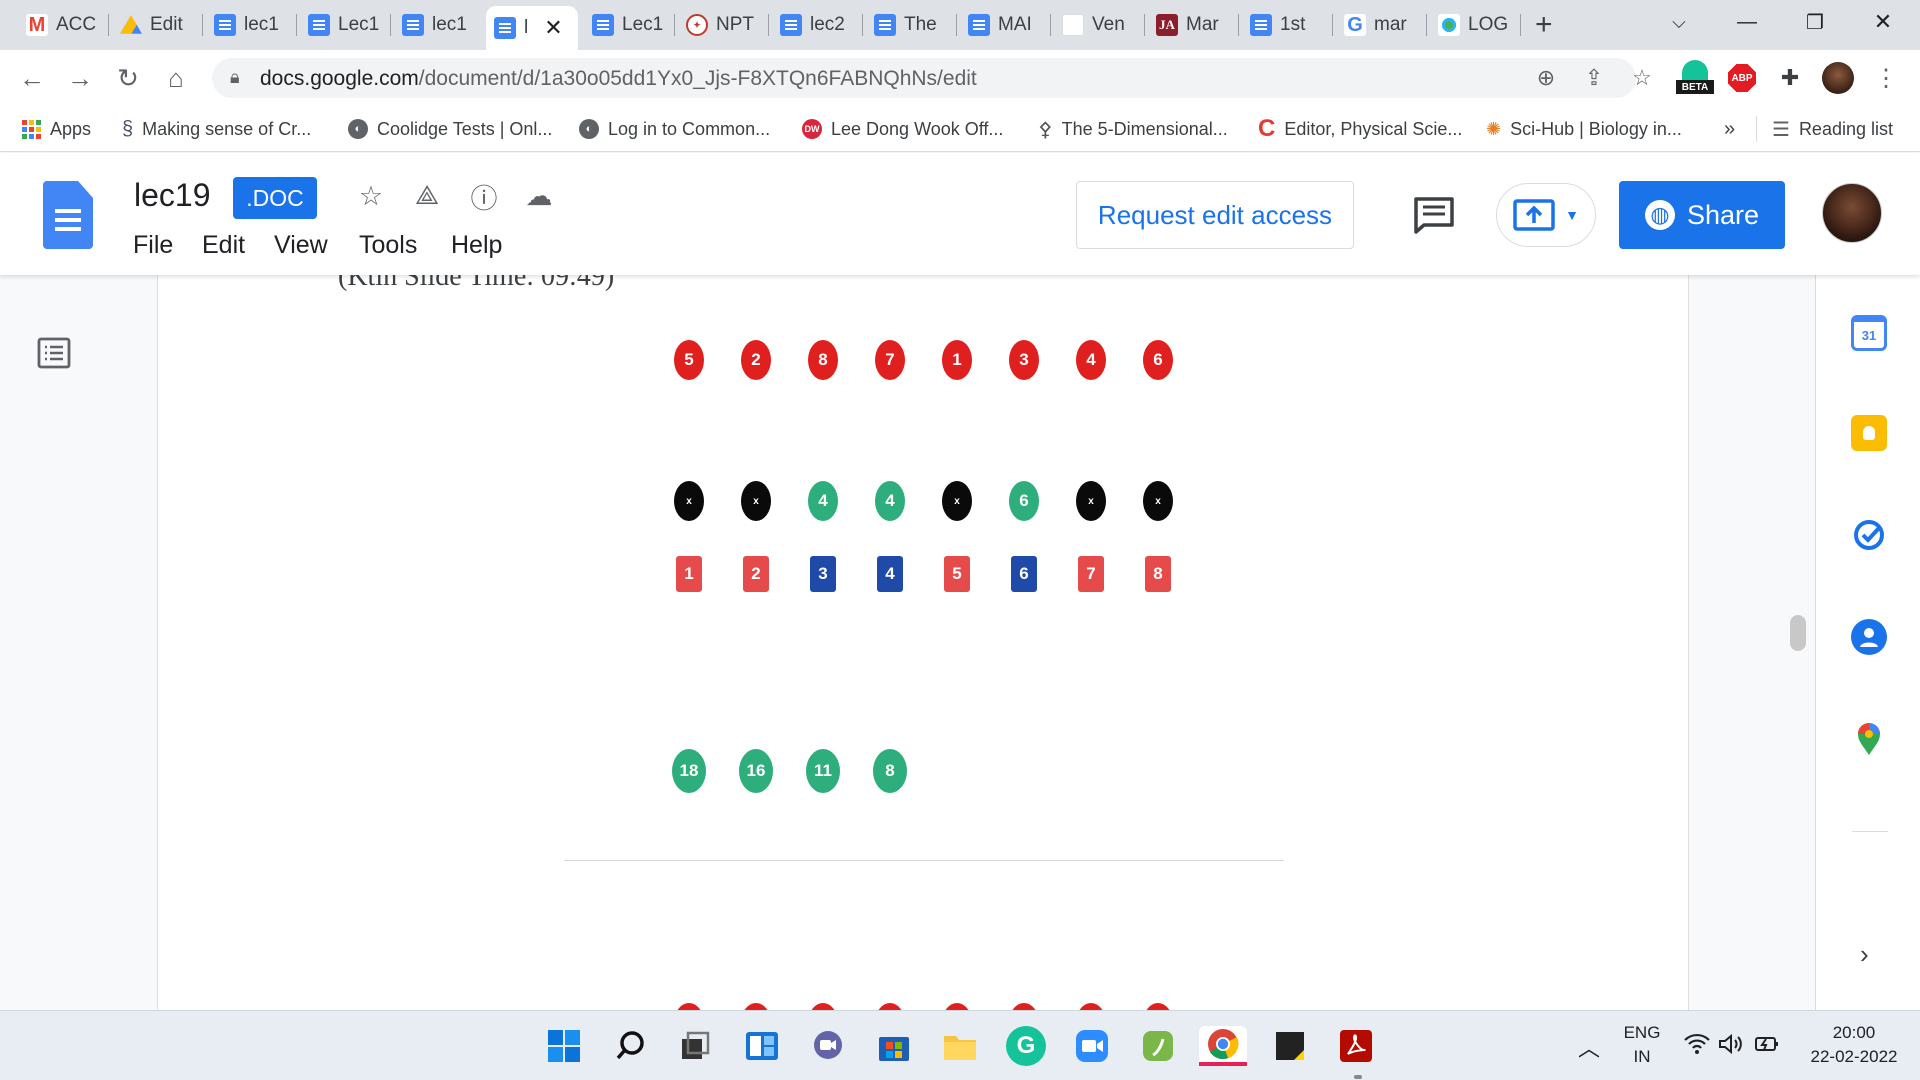 The image size is (1920, 1080). I want to click on docs-logo-icon, so click(68, 215).